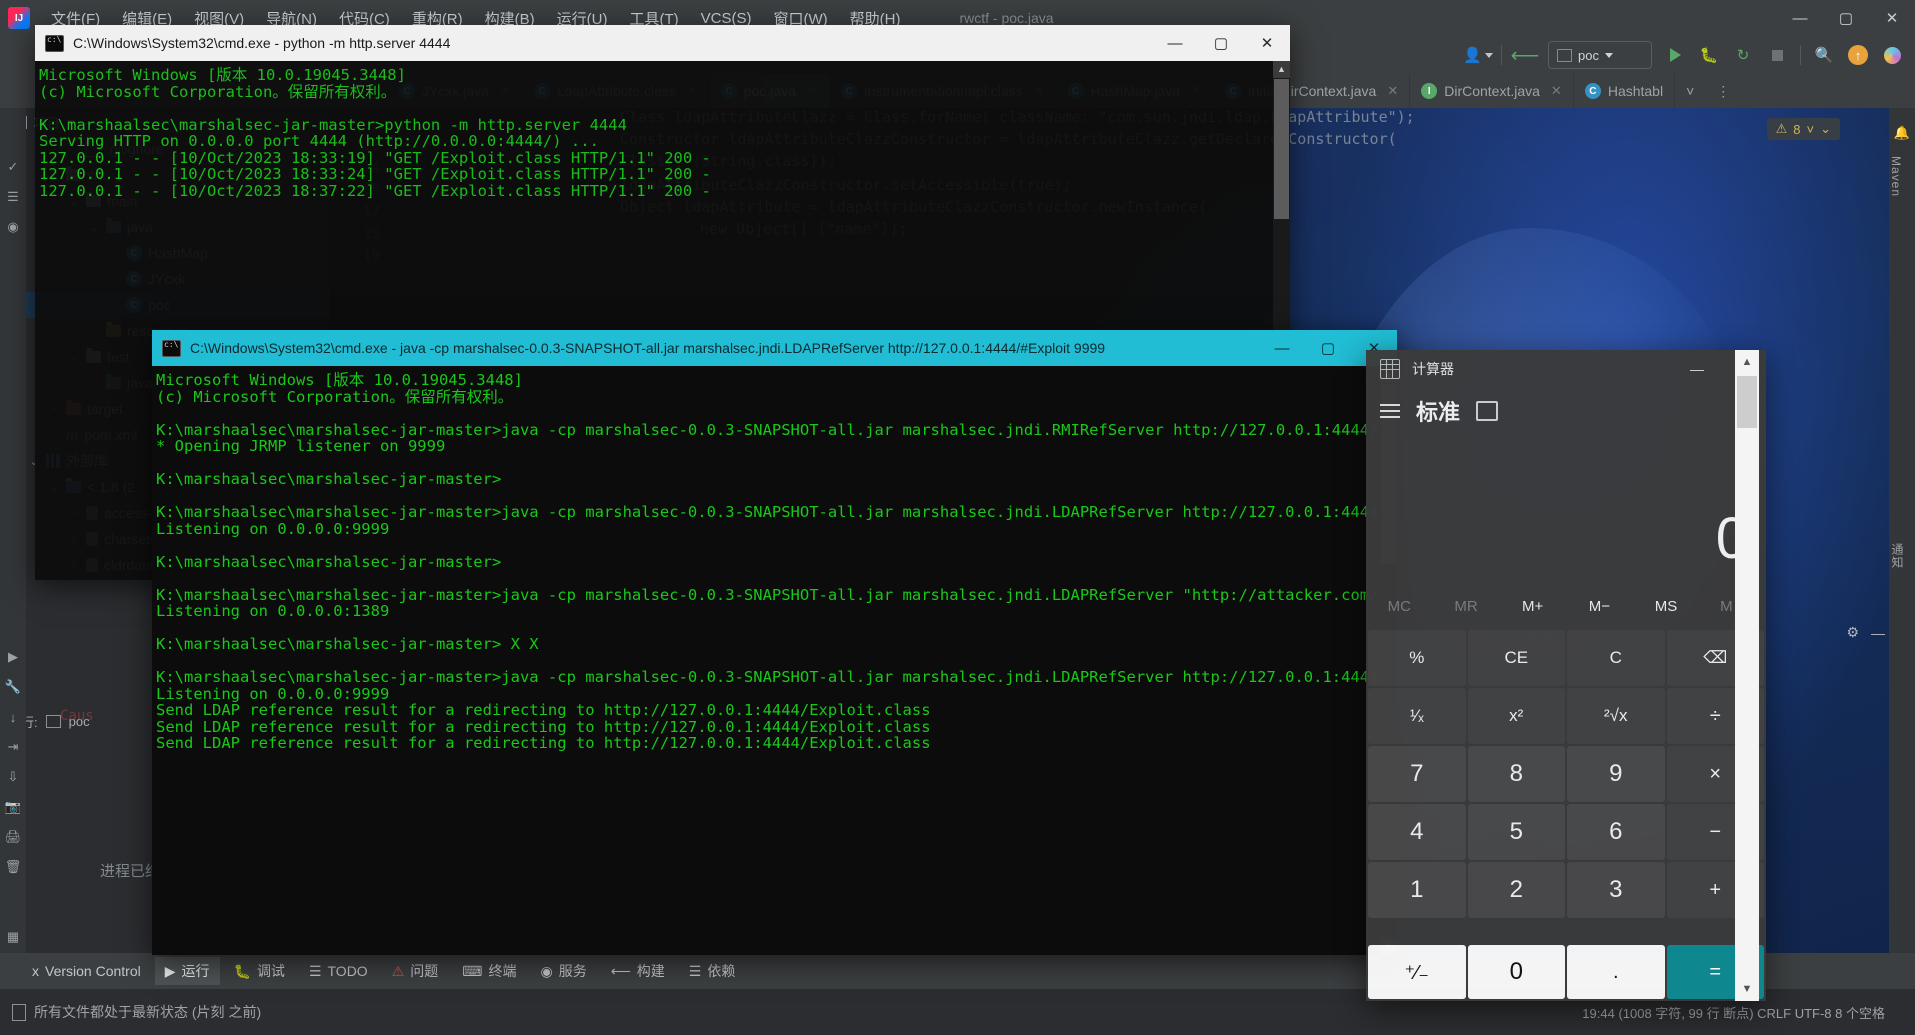  I want to click on notifications-icon: 🔔, so click(1902, 133).